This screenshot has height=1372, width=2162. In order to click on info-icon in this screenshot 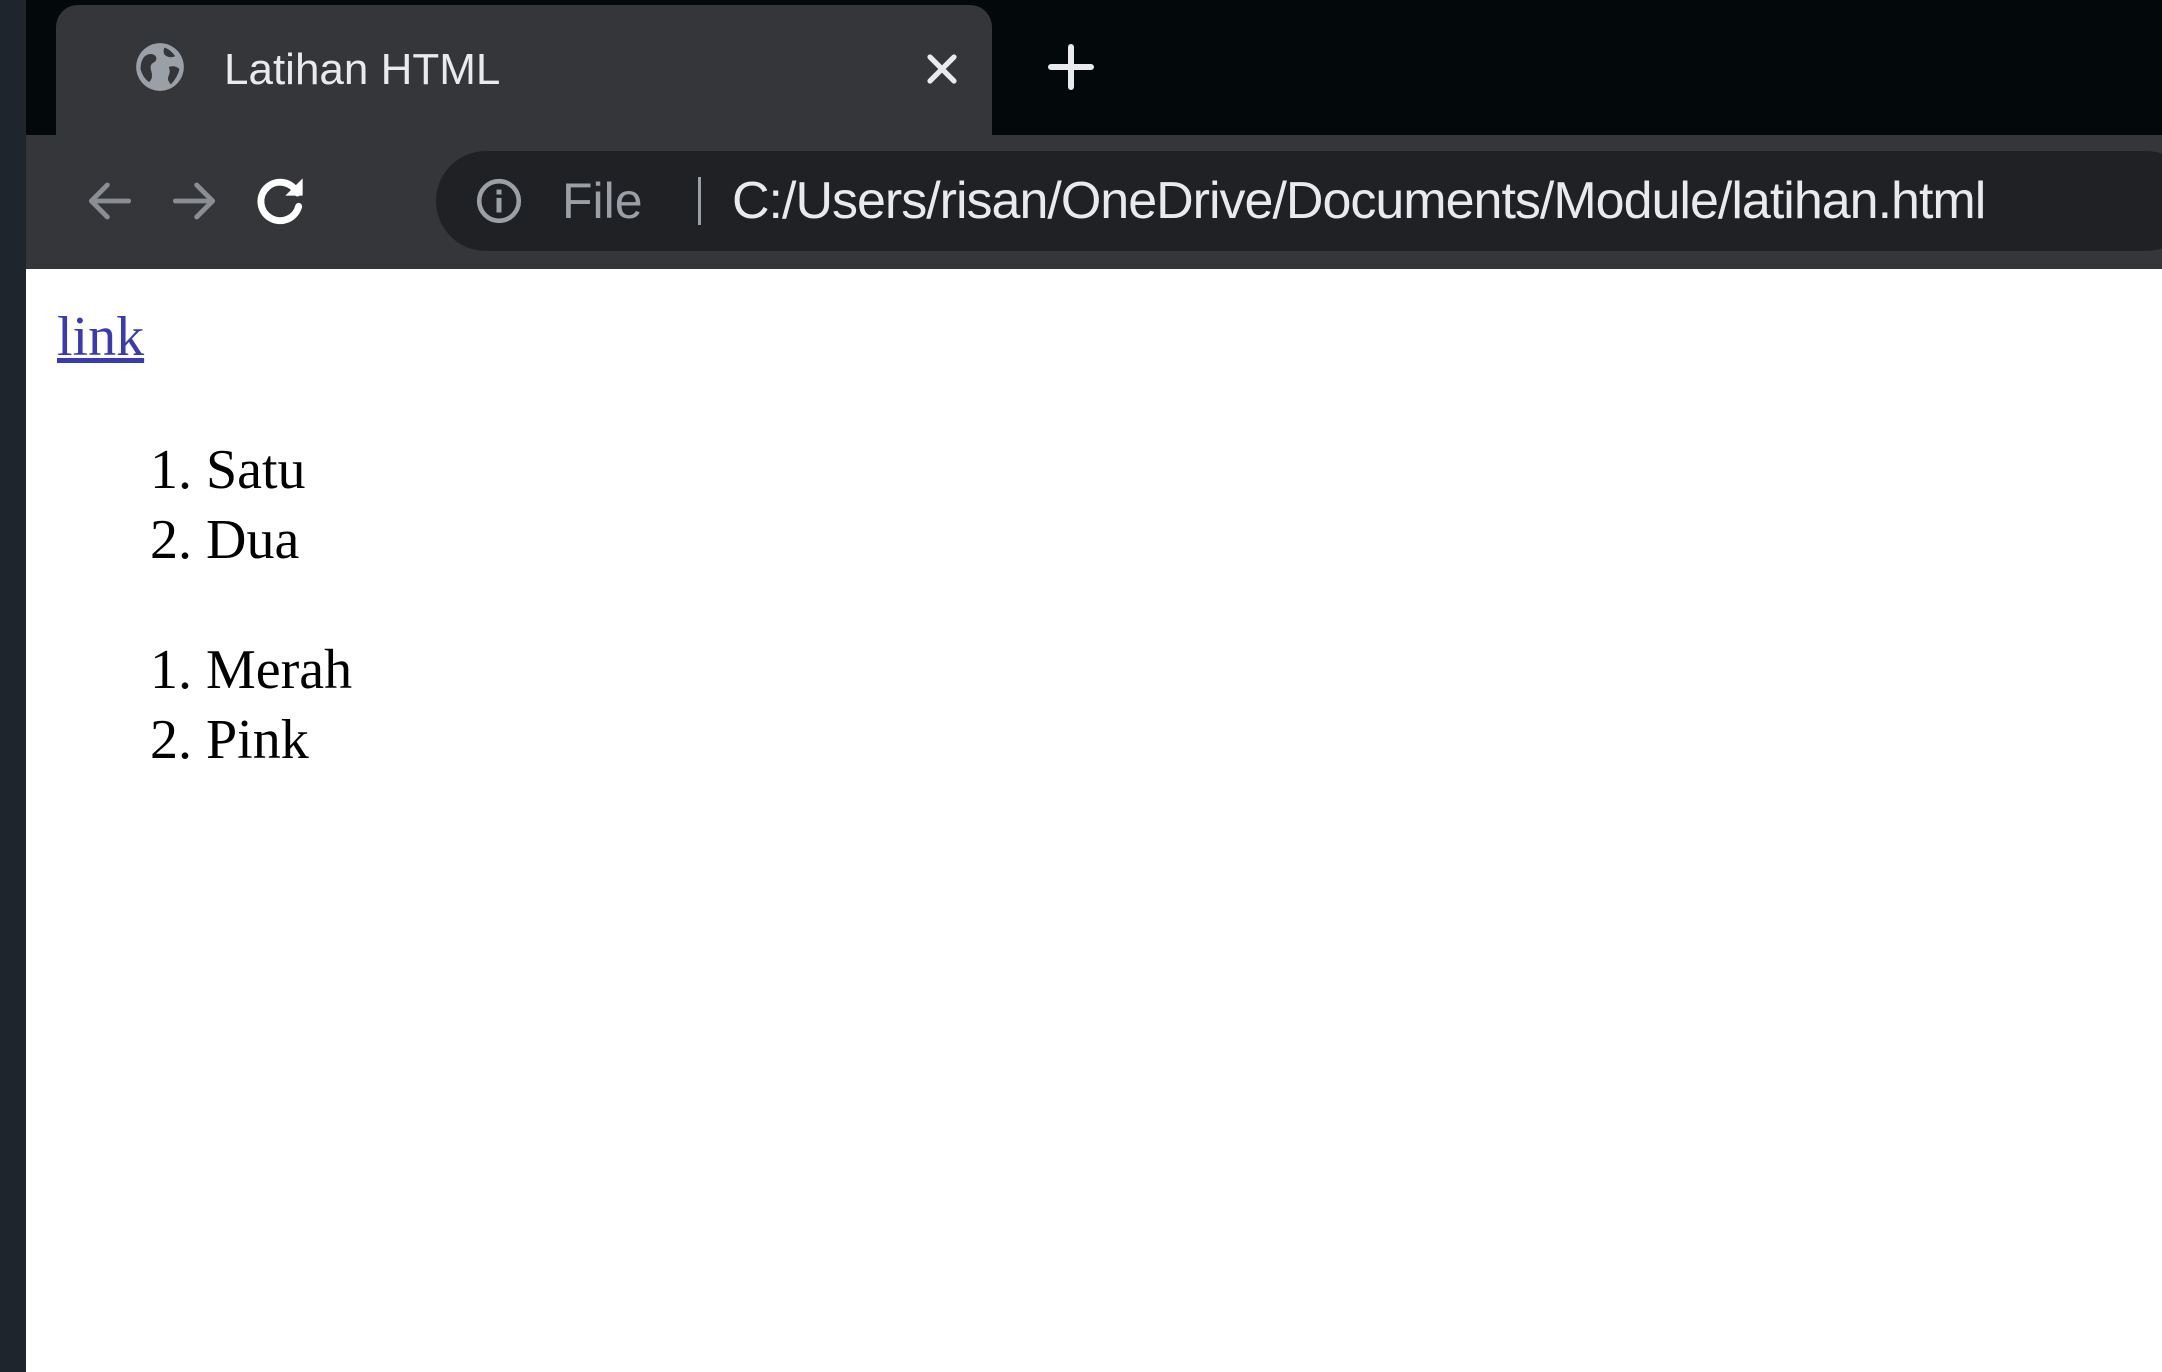, I will do `click(499, 201)`.